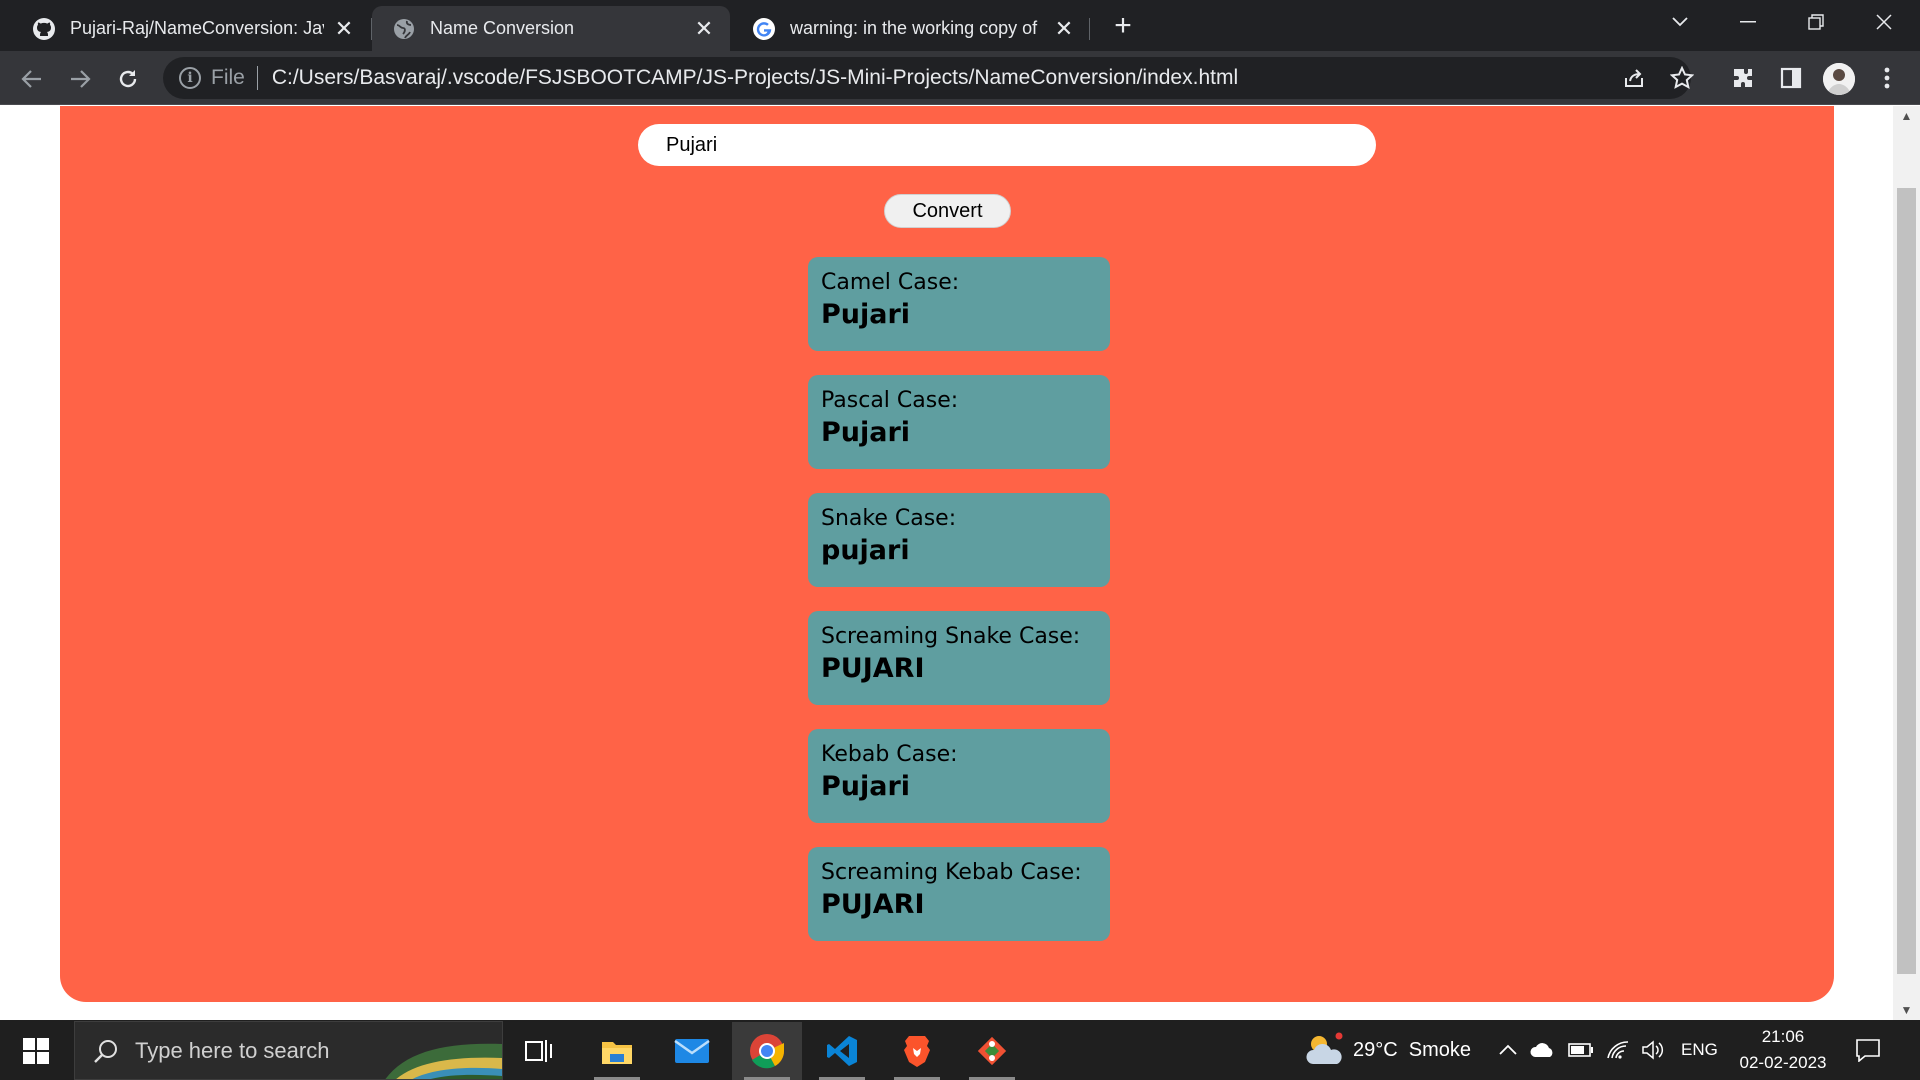  What do you see at coordinates (959, 776) in the screenshot?
I see `result-kebab-case: Kebab Case: Pujari` at bounding box center [959, 776].